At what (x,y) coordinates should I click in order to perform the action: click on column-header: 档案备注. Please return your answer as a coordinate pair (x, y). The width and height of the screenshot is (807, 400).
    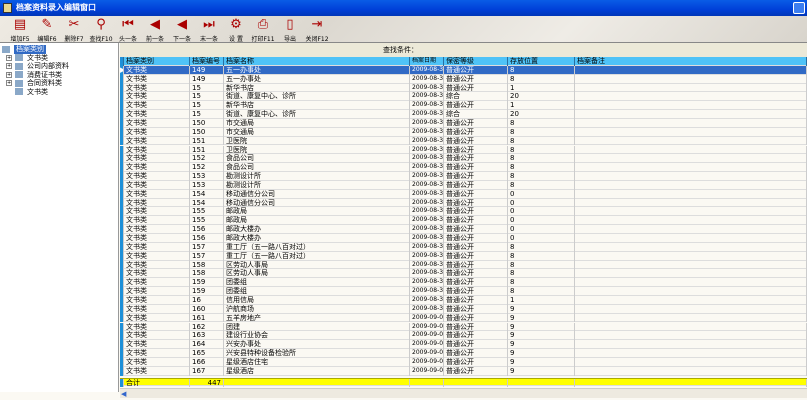
    Looking at the image, I should click on (691, 61).